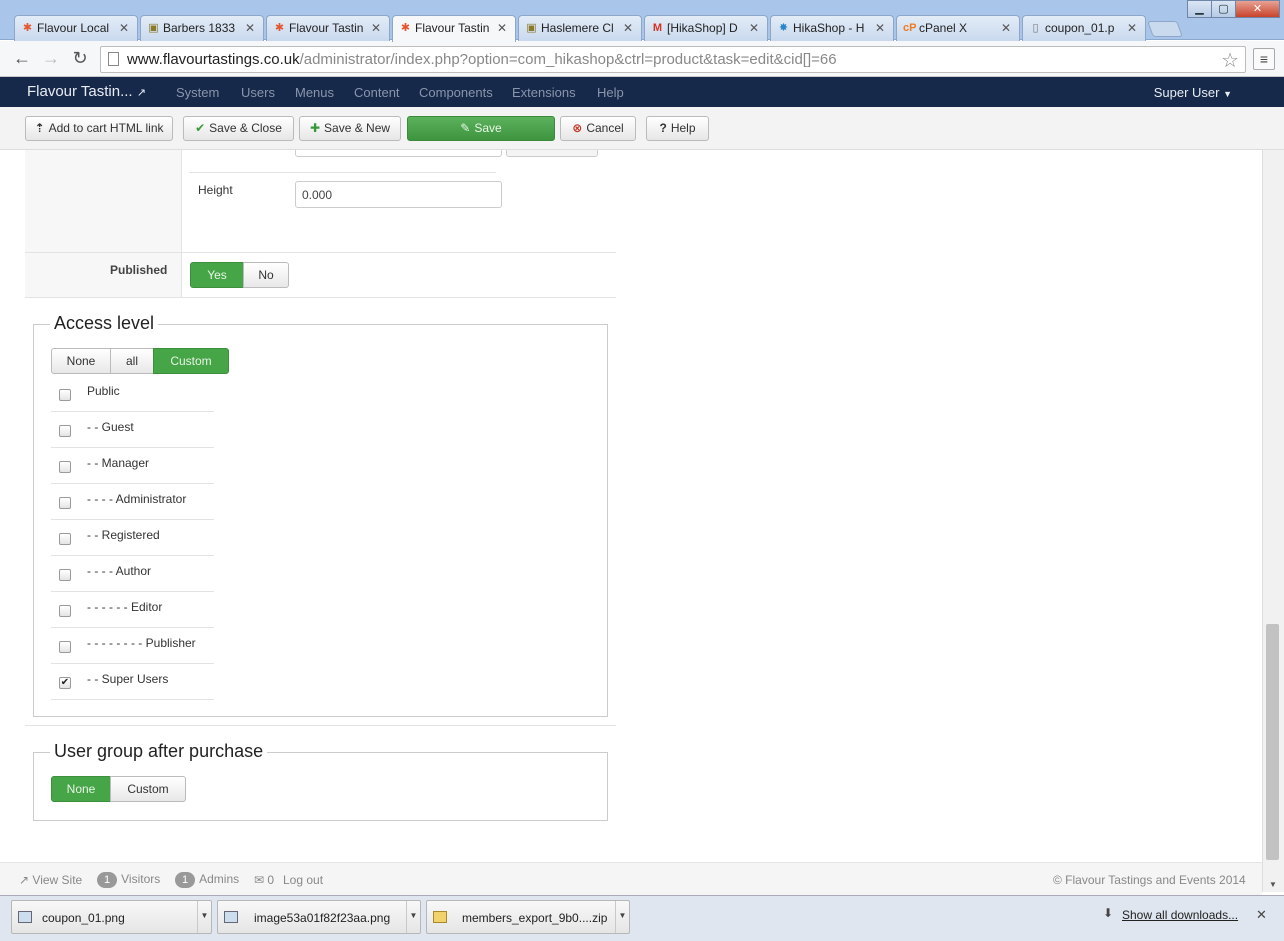 Image resolution: width=1284 pixels, height=941 pixels. I want to click on height-input: 0.000, so click(398, 194).